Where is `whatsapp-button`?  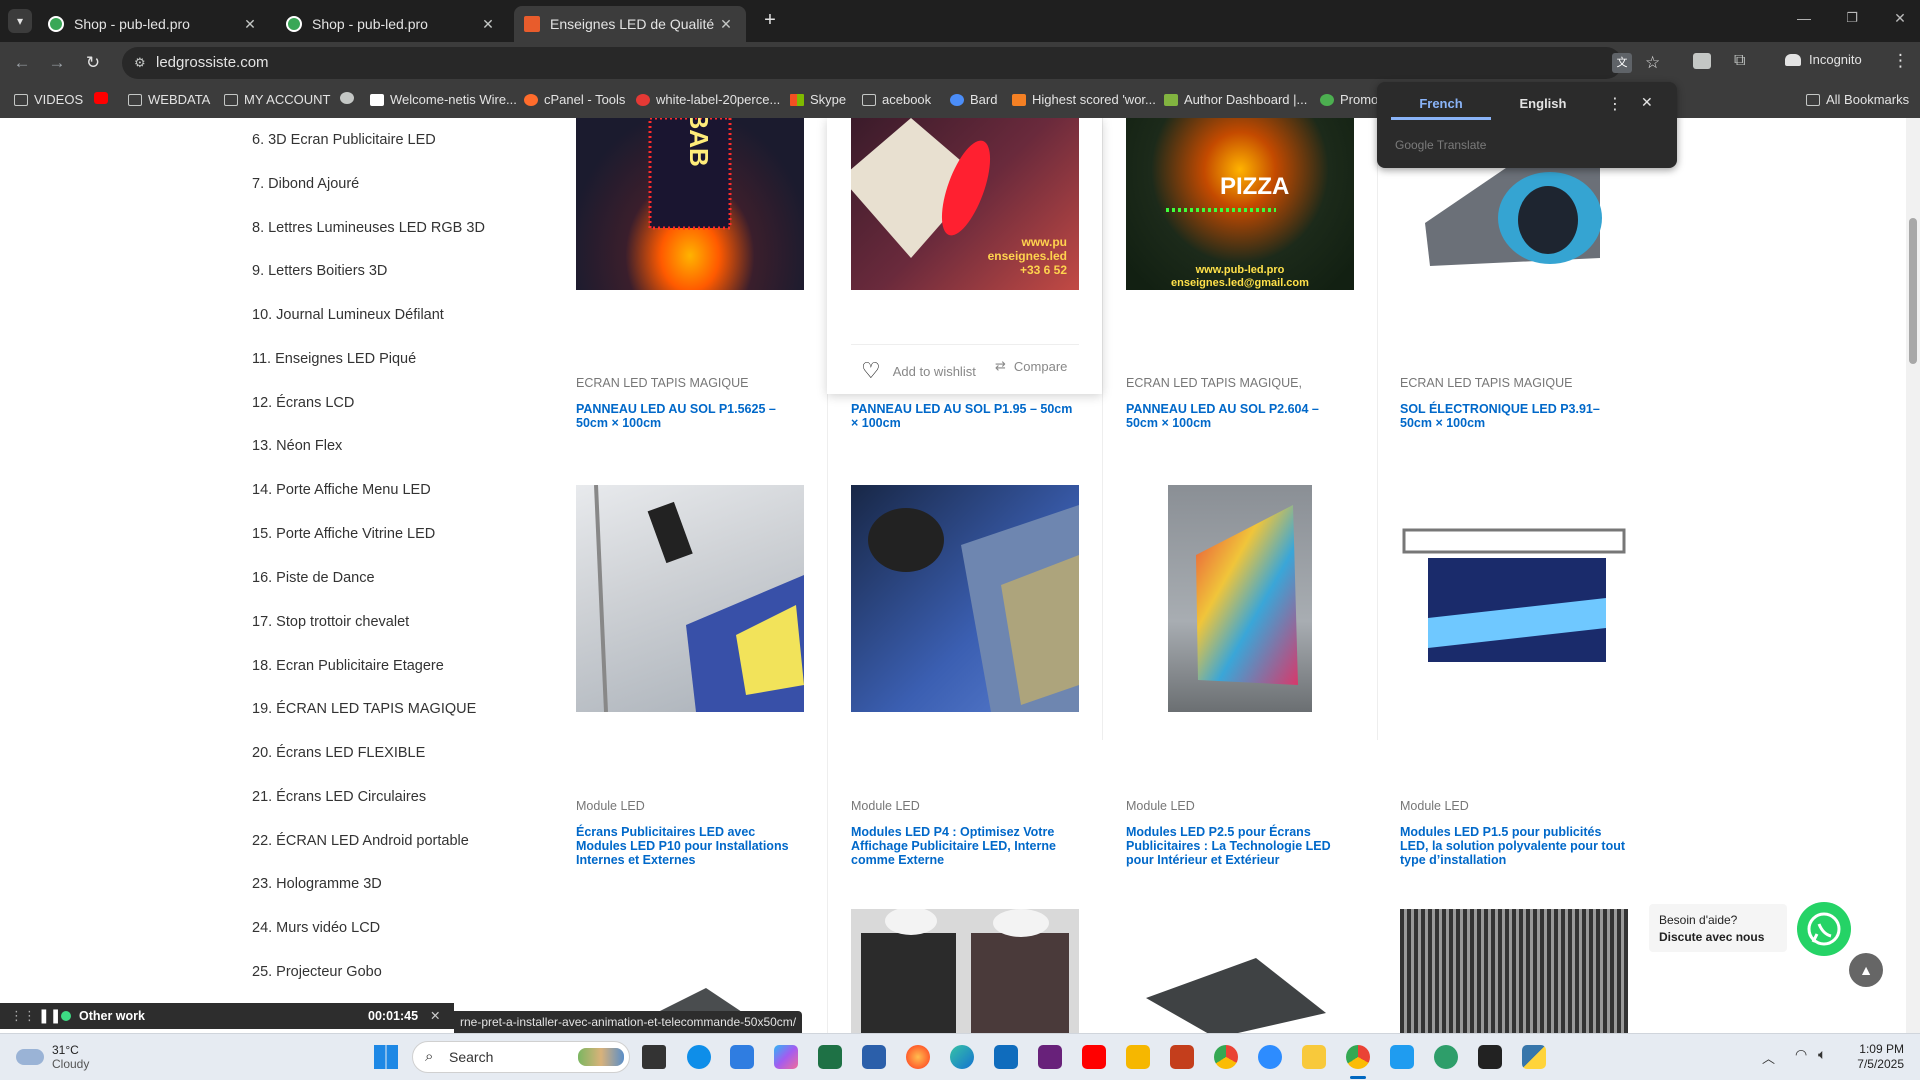
whatsapp-button is located at coordinates (1824, 929).